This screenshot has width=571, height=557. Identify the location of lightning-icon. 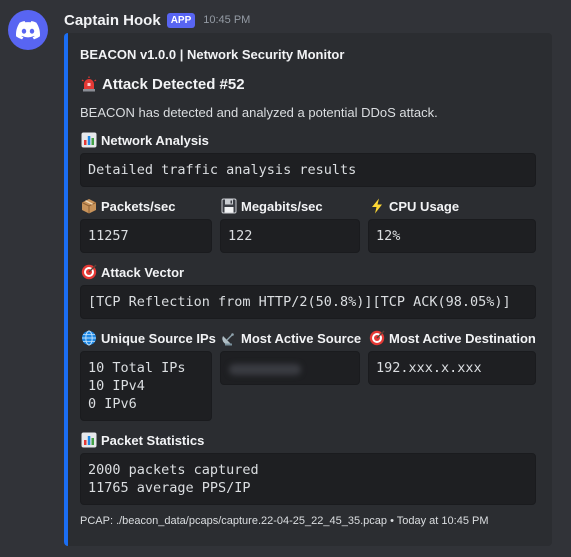
(377, 206).